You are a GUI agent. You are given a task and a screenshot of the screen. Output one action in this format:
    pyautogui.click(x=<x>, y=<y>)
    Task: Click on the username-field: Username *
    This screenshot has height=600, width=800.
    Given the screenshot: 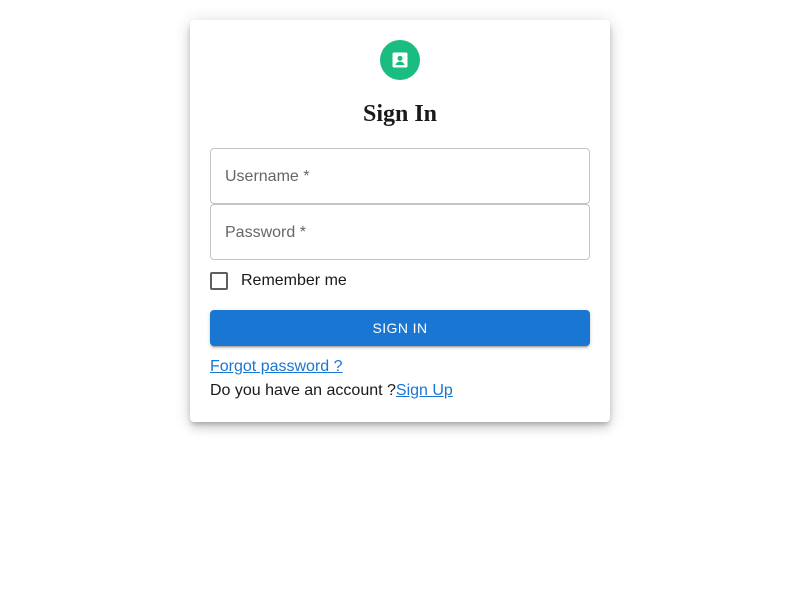 What is the action you would take?
    pyautogui.click(x=400, y=176)
    